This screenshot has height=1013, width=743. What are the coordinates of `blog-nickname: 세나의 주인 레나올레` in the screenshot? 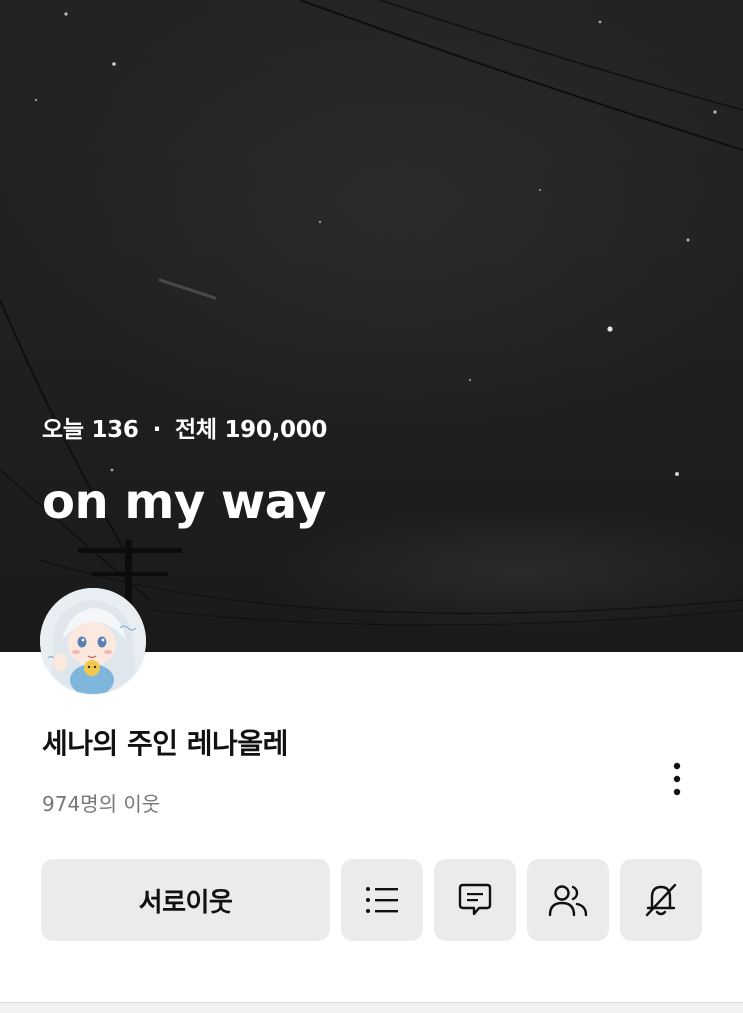 It's located at (165, 743).